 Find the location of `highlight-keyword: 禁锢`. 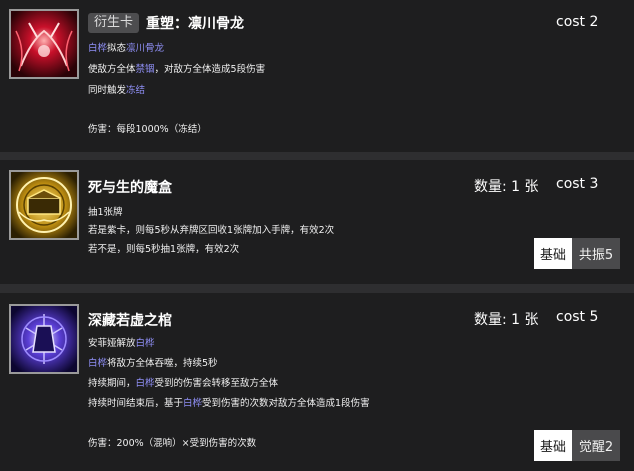

highlight-keyword: 禁锢 is located at coordinates (145, 69).